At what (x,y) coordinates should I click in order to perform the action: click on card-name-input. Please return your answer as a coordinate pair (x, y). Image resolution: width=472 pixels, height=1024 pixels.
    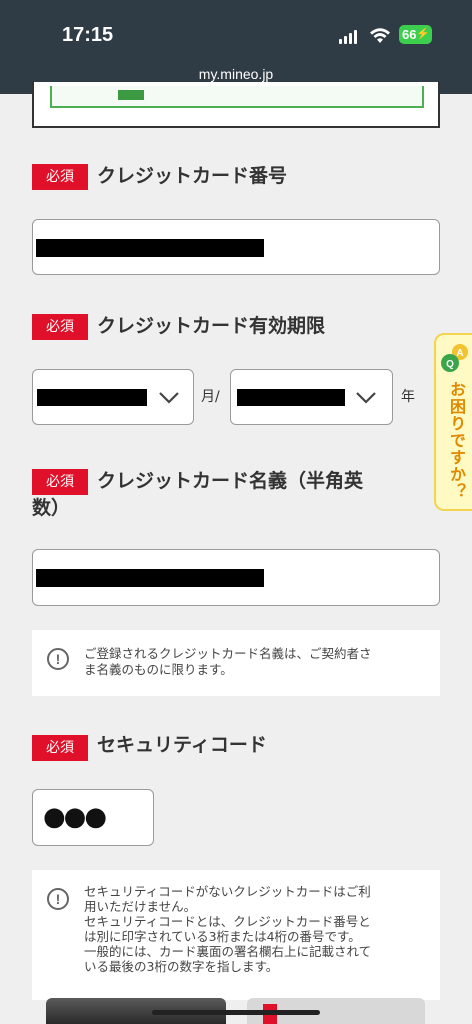
    Looking at the image, I should click on (236, 577).